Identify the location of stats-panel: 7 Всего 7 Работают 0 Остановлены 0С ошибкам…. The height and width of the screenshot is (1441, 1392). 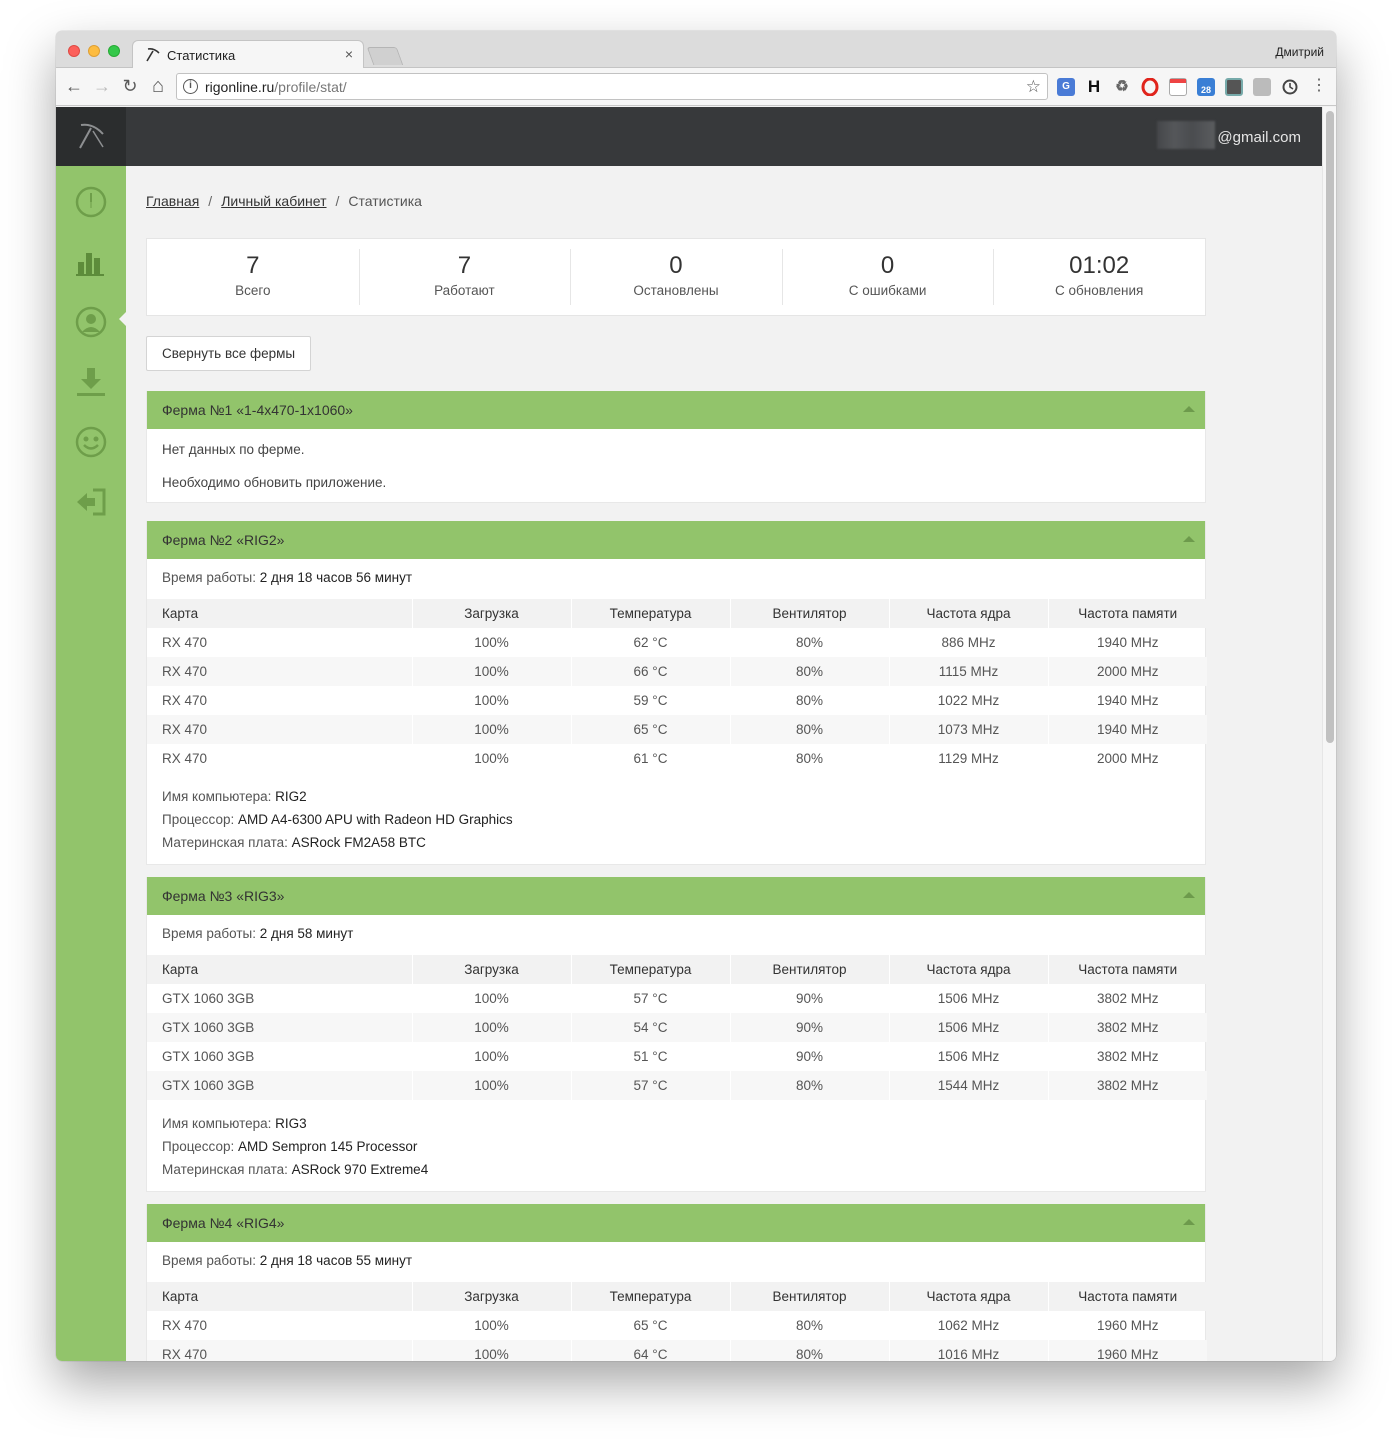
(676, 277).